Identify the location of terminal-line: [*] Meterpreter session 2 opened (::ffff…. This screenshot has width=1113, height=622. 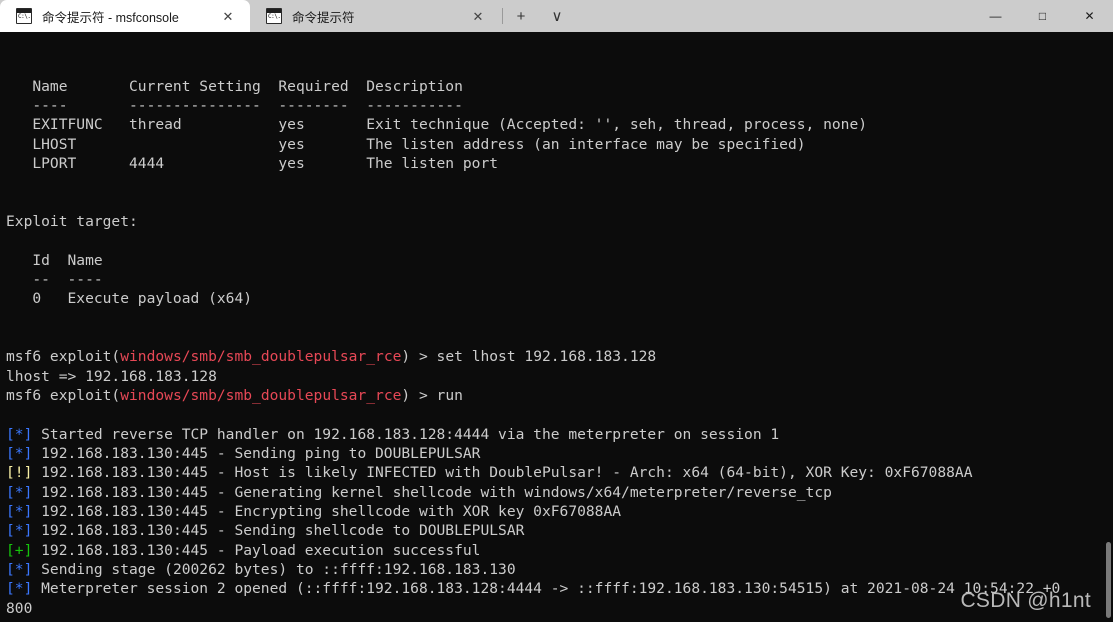
(559, 588).